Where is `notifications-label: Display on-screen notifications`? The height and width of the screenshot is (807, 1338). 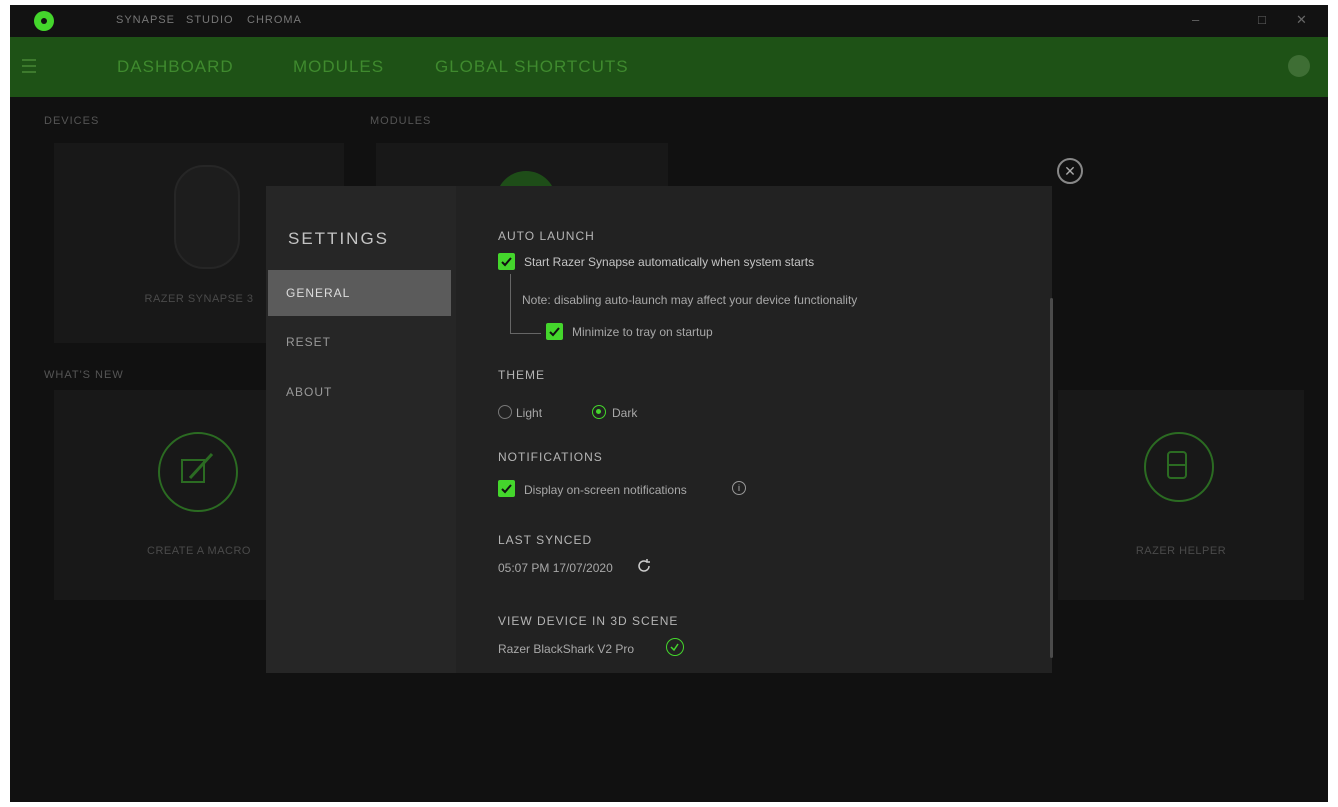 notifications-label: Display on-screen notifications is located at coordinates (605, 490).